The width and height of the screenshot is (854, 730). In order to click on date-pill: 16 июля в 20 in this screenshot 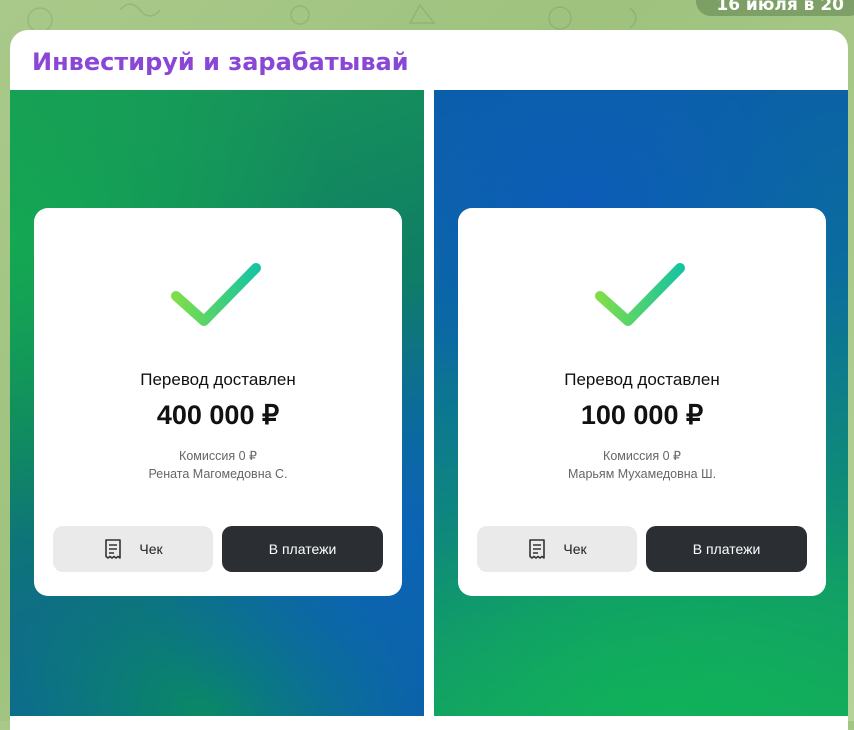, I will do `click(775, 8)`.